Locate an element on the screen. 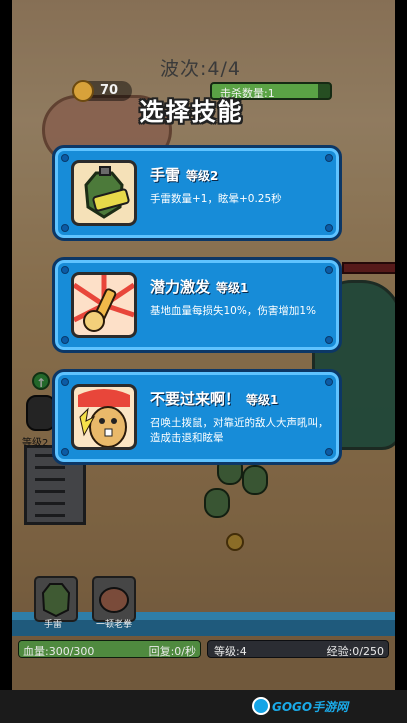  fist-slot-icon is located at coordinates (114, 600).